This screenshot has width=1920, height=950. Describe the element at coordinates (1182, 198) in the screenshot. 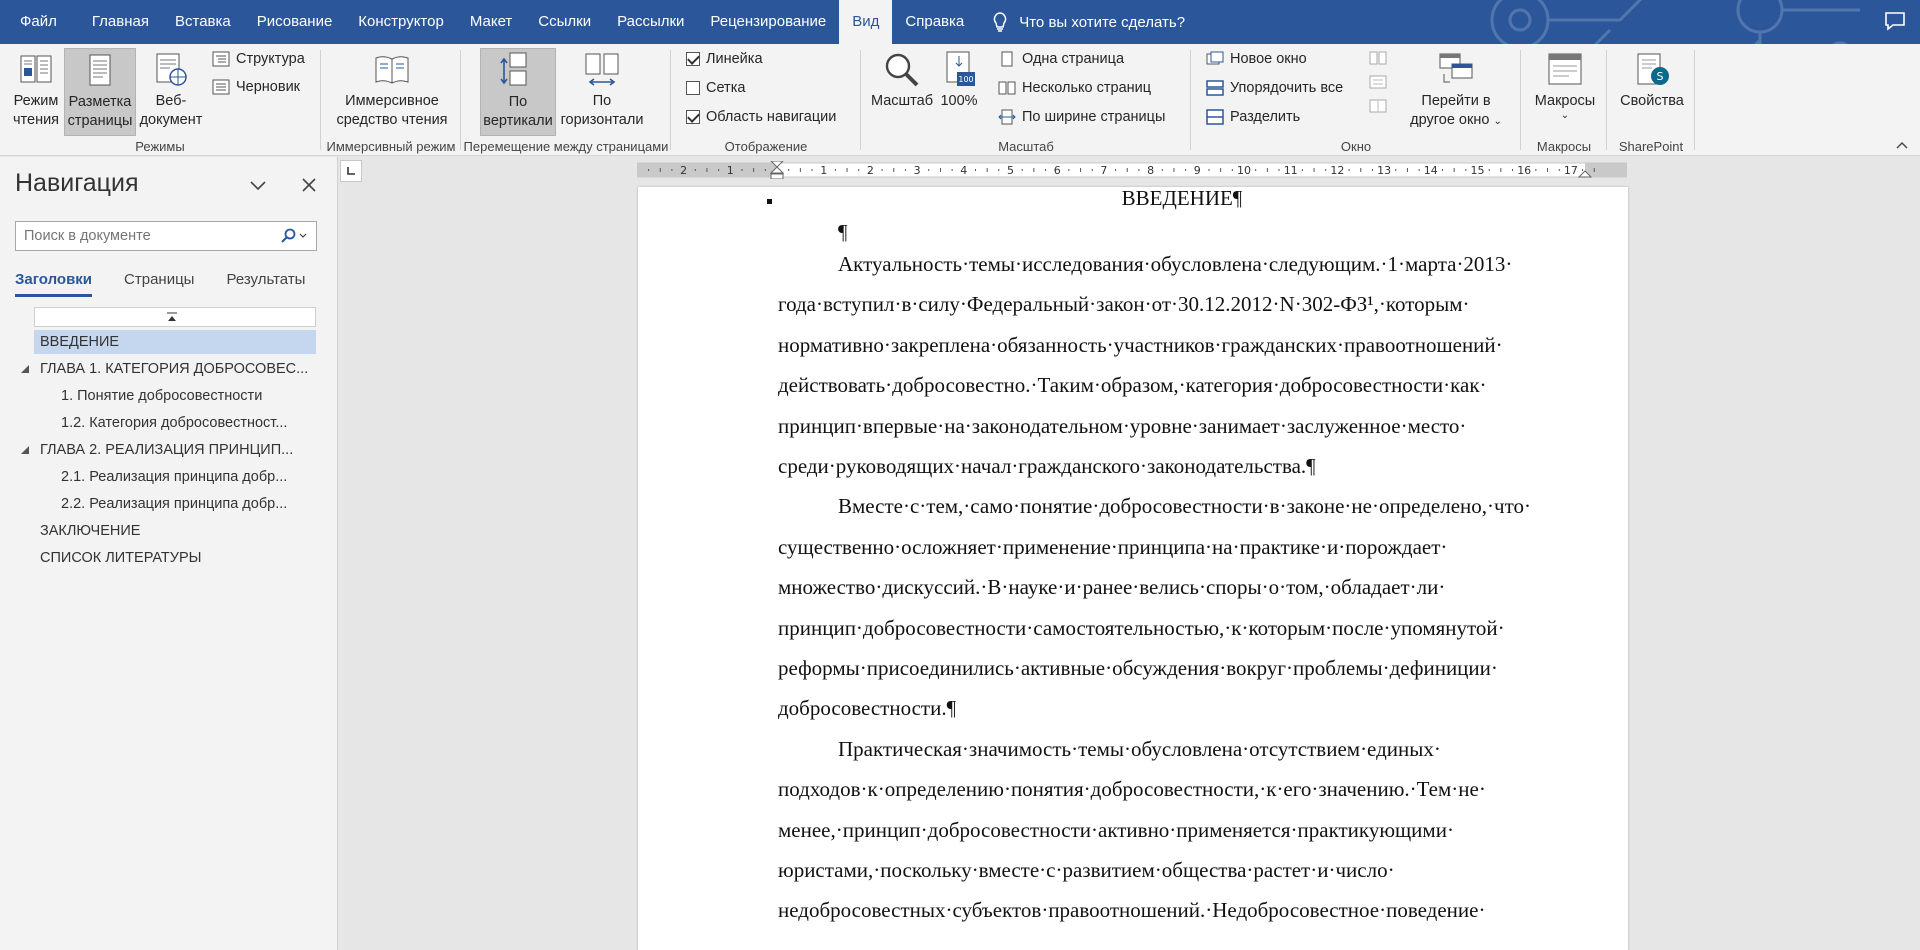

I see `document-heading: ВВЕДЕНИЕ¶` at that location.